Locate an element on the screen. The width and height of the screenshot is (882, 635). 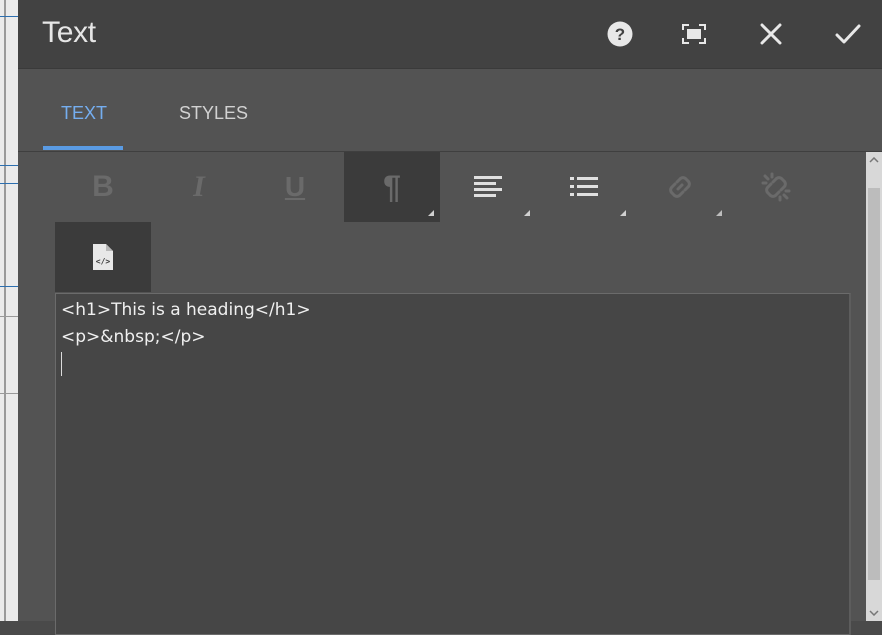
background-edge is located at coordinates (5, 310).